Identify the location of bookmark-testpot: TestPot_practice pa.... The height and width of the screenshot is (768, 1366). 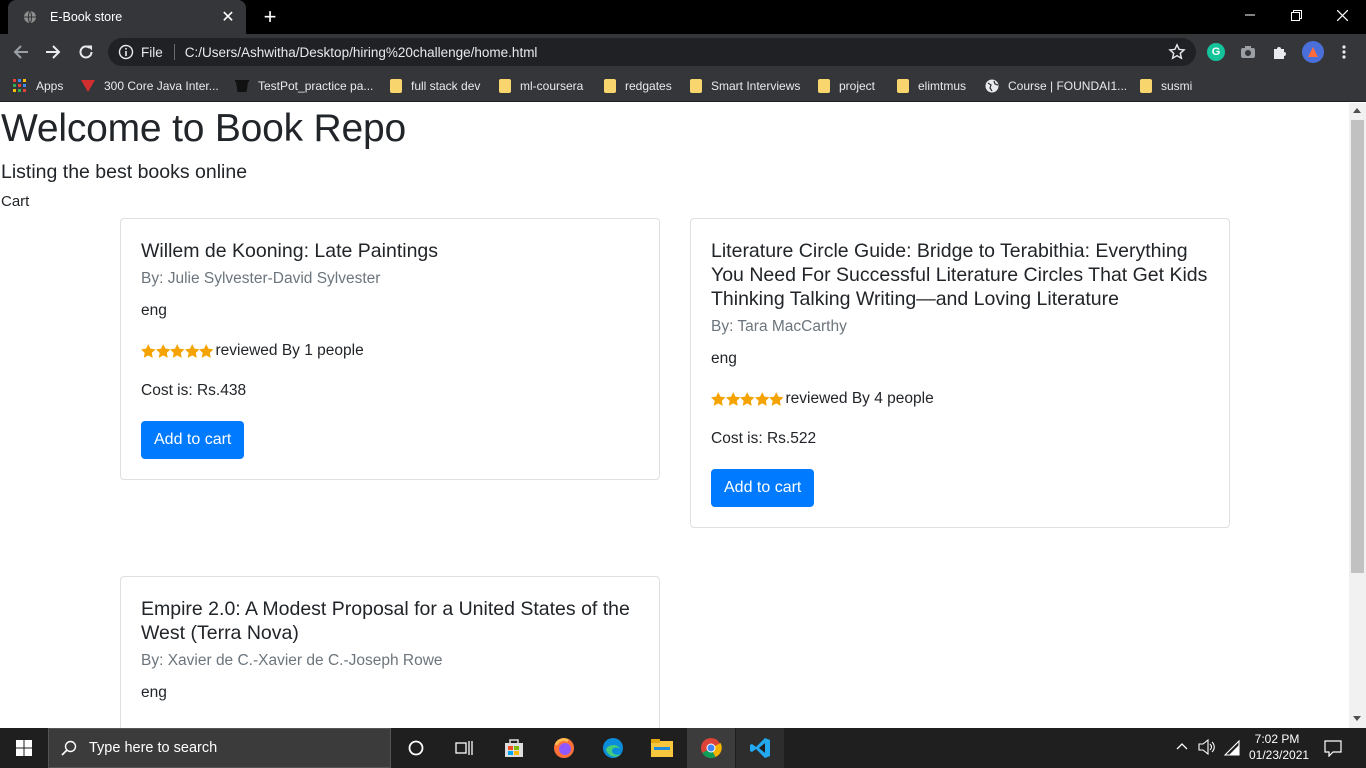
(304, 86).